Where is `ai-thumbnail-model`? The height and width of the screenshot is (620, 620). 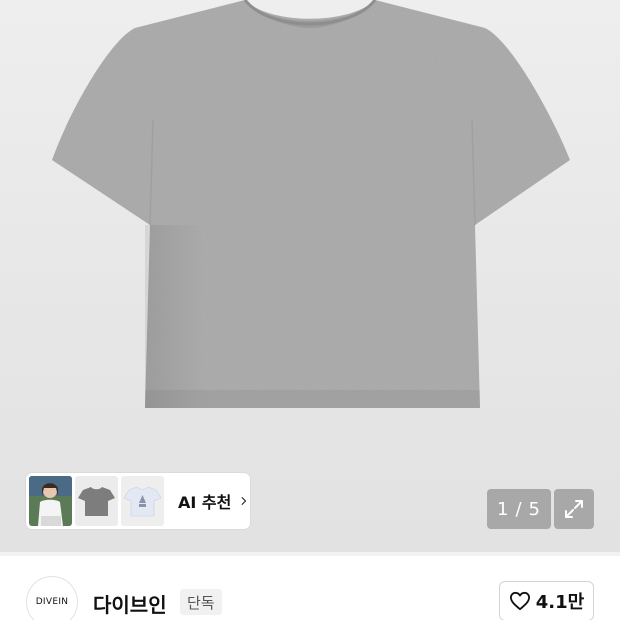 ai-thumbnail-model is located at coordinates (50, 501).